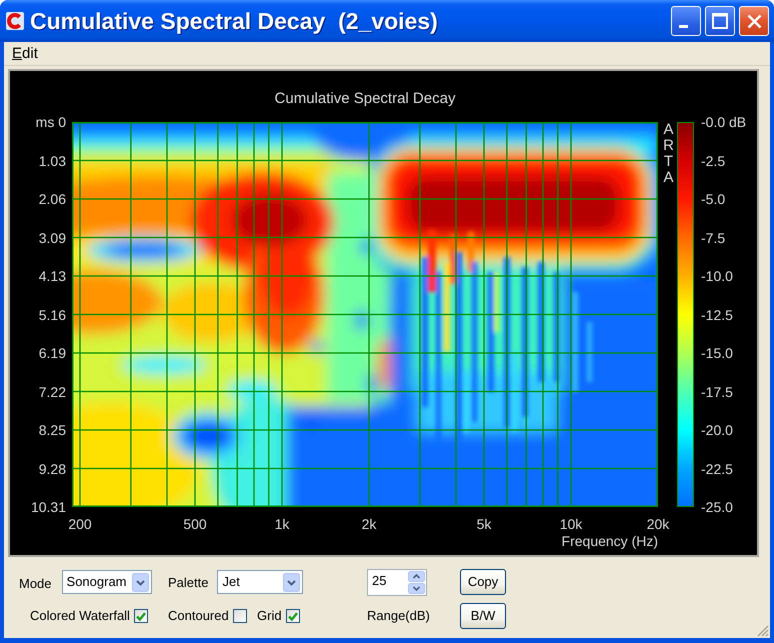 This screenshot has height=643, width=774. I want to click on scale-label: -2.5, so click(713, 160).